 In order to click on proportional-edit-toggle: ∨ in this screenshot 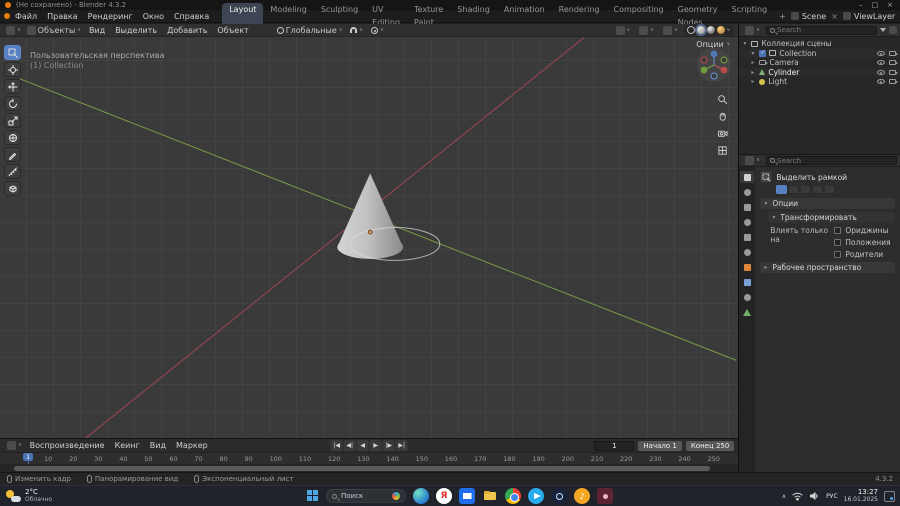, I will do `click(377, 30)`.